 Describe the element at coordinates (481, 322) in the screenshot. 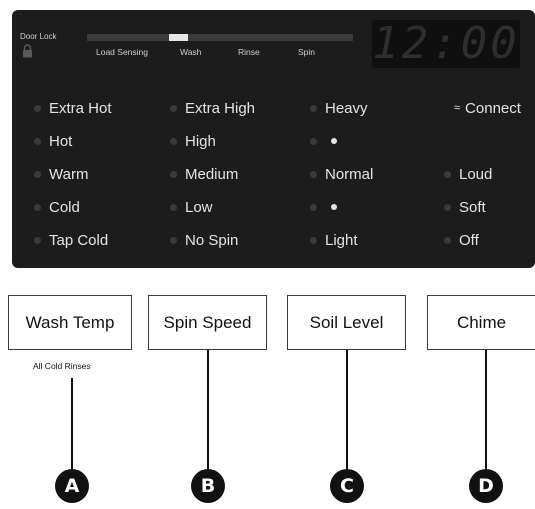

I see `chime-button: Chime` at that location.